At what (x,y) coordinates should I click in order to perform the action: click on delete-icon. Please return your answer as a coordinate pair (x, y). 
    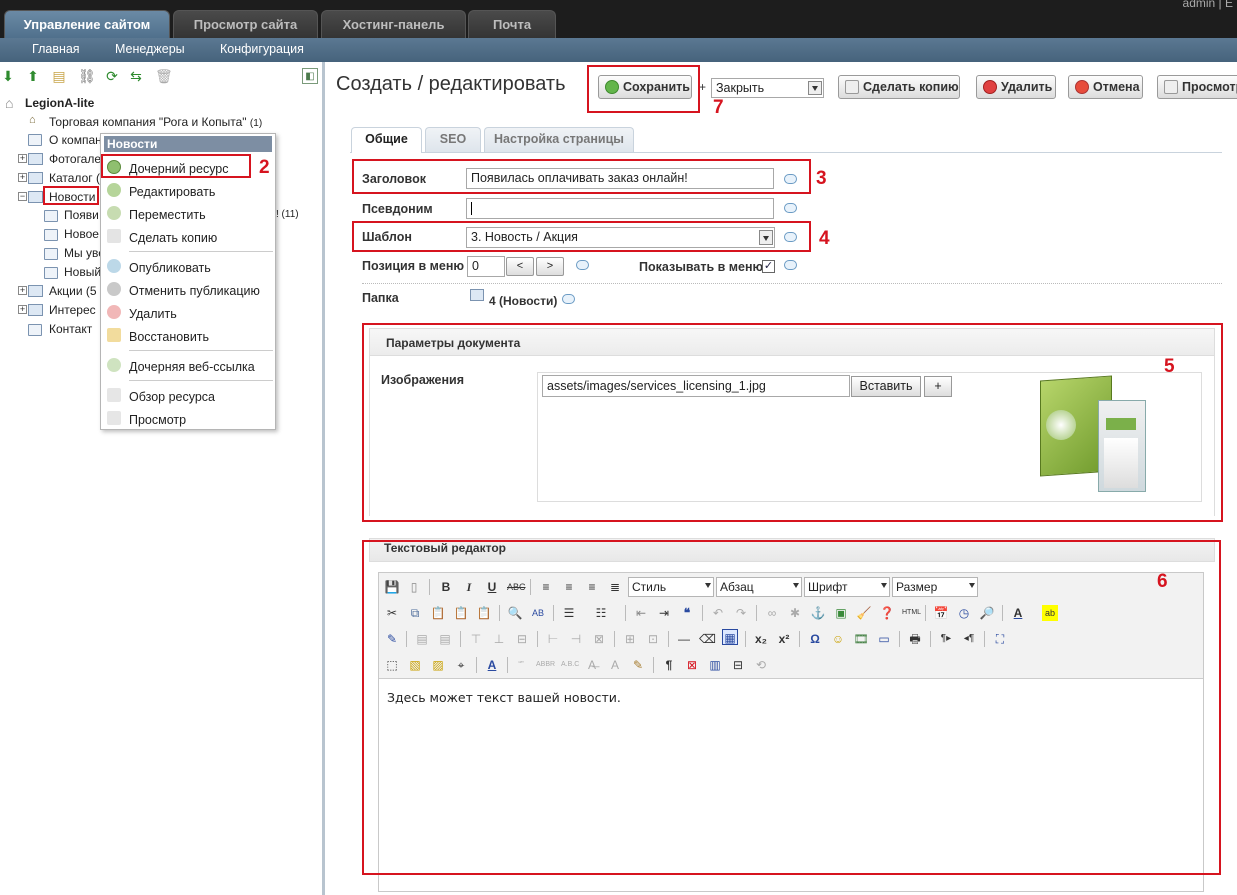
    Looking at the image, I should click on (114, 312).